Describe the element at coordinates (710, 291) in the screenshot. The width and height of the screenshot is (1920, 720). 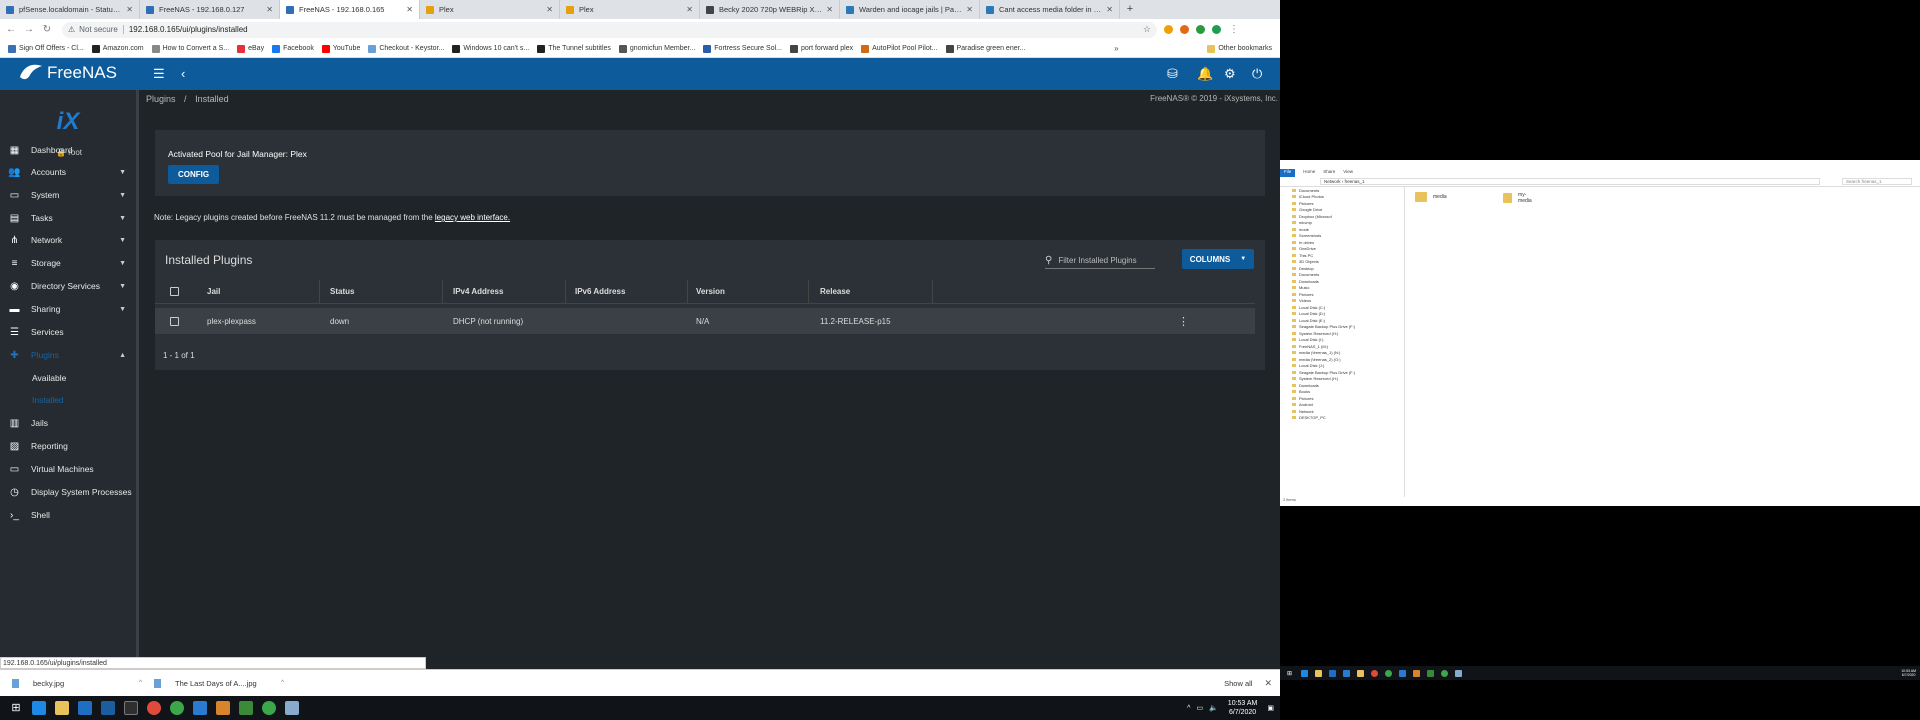
I see `column-header: Version` at that location.